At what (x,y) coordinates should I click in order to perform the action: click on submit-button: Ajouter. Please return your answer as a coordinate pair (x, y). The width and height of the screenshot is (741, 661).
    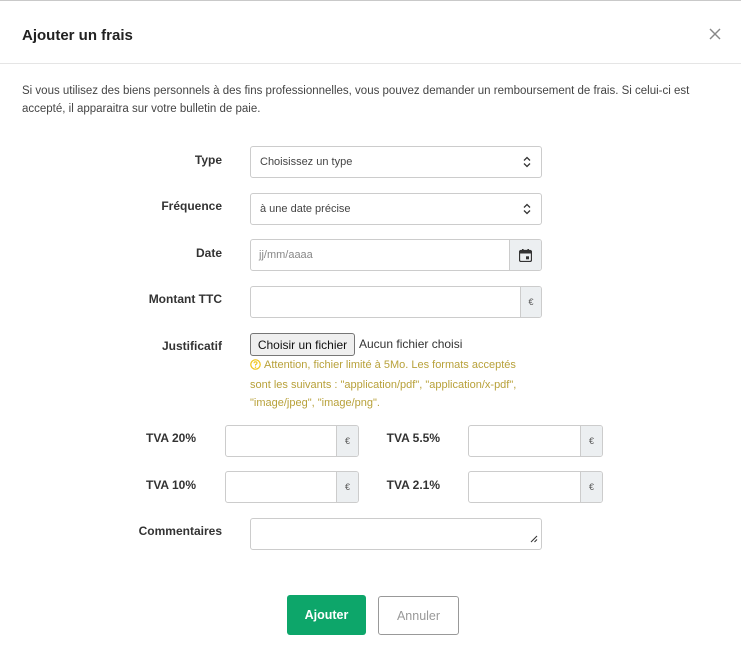
    Looking at the image, I should click on (326, 615).